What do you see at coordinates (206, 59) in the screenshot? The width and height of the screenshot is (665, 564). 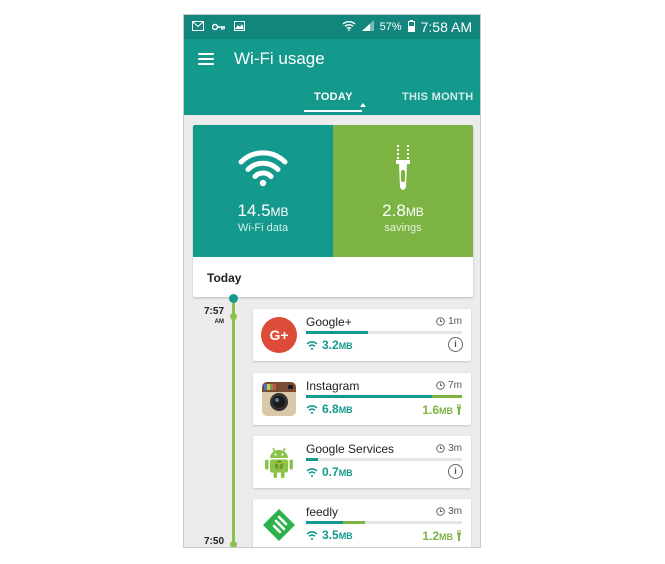 I see `hamburger-menu-icon` at bounding box center [206, 59].